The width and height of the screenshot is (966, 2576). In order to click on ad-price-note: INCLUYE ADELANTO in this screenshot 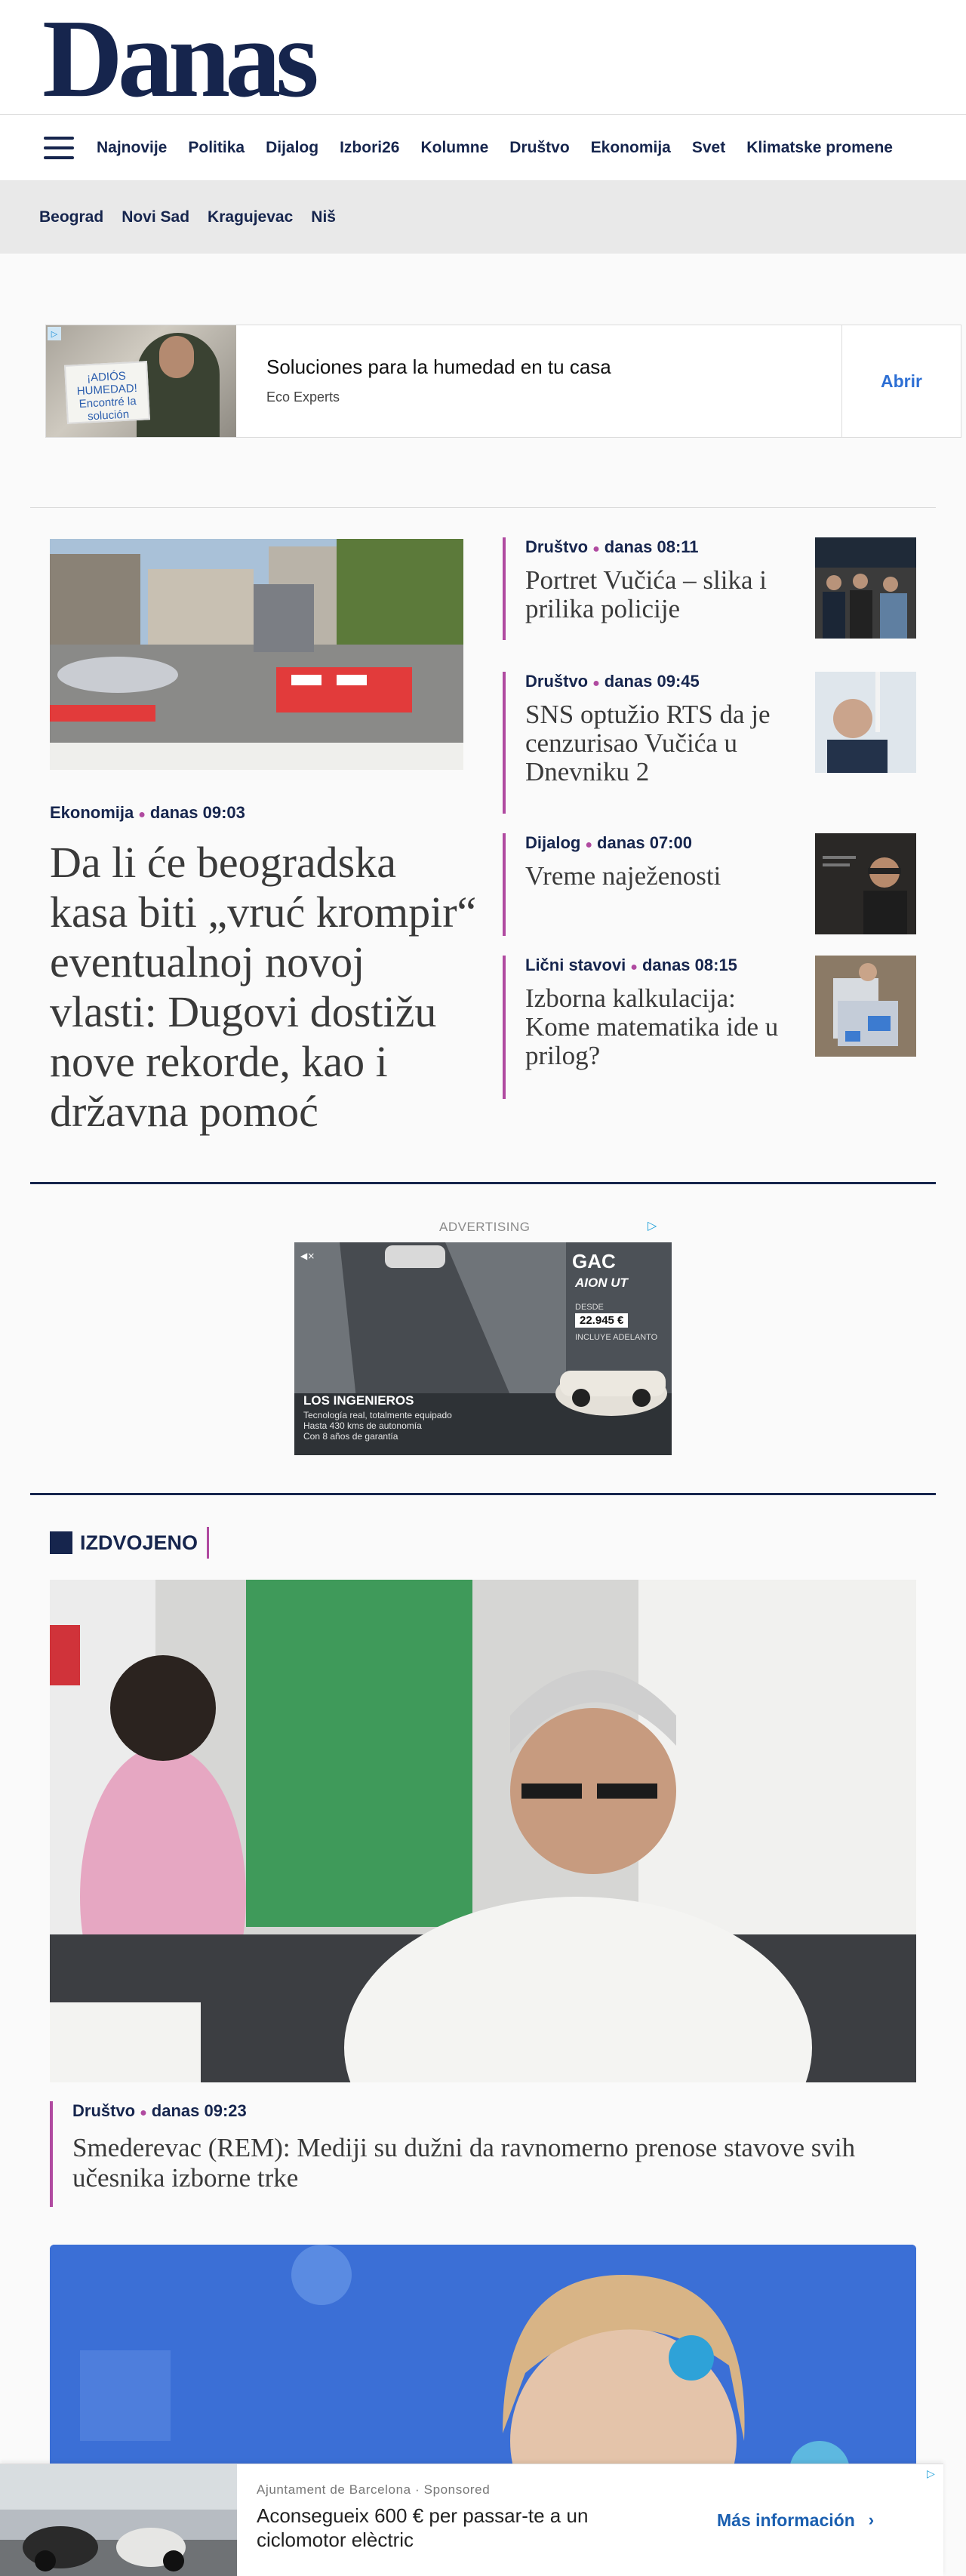, I will do `click(616, 1337)`.